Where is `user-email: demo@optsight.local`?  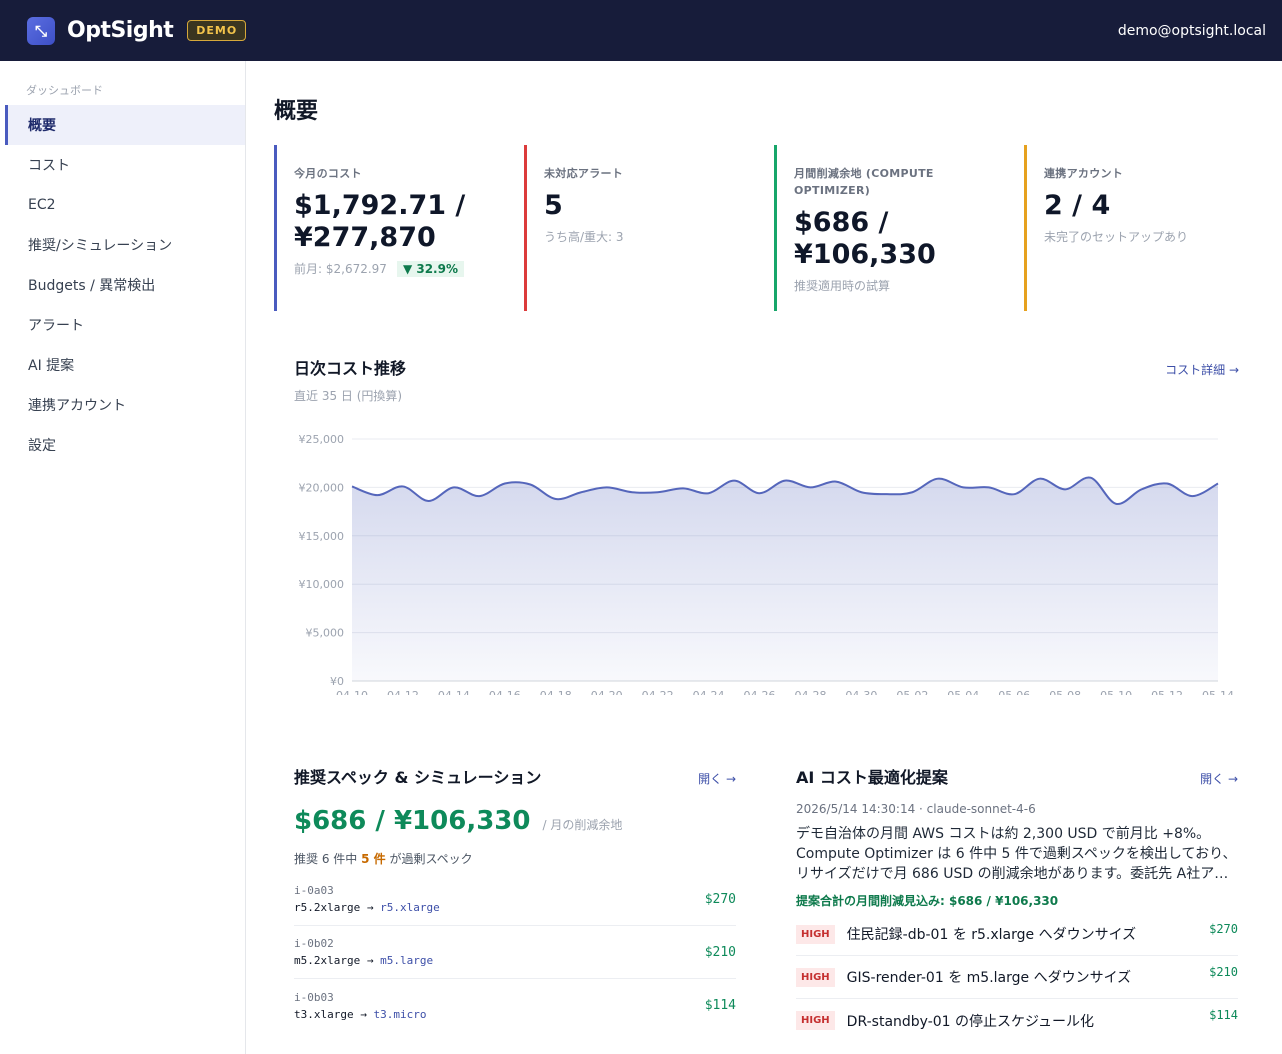 user-email: demo@optsight.local is located at coordinates (1192, 31).